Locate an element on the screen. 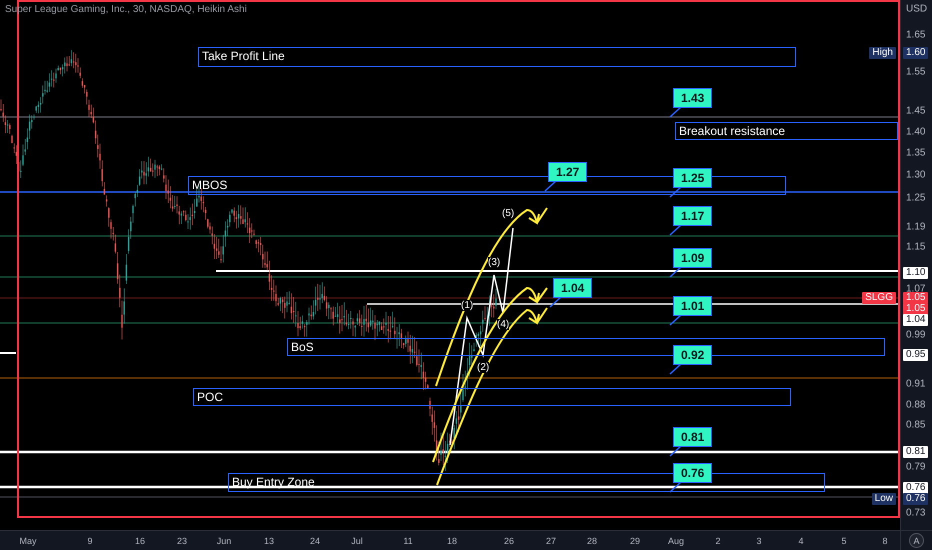  price-tag: 1.04 is located at coordinates (915, 320).